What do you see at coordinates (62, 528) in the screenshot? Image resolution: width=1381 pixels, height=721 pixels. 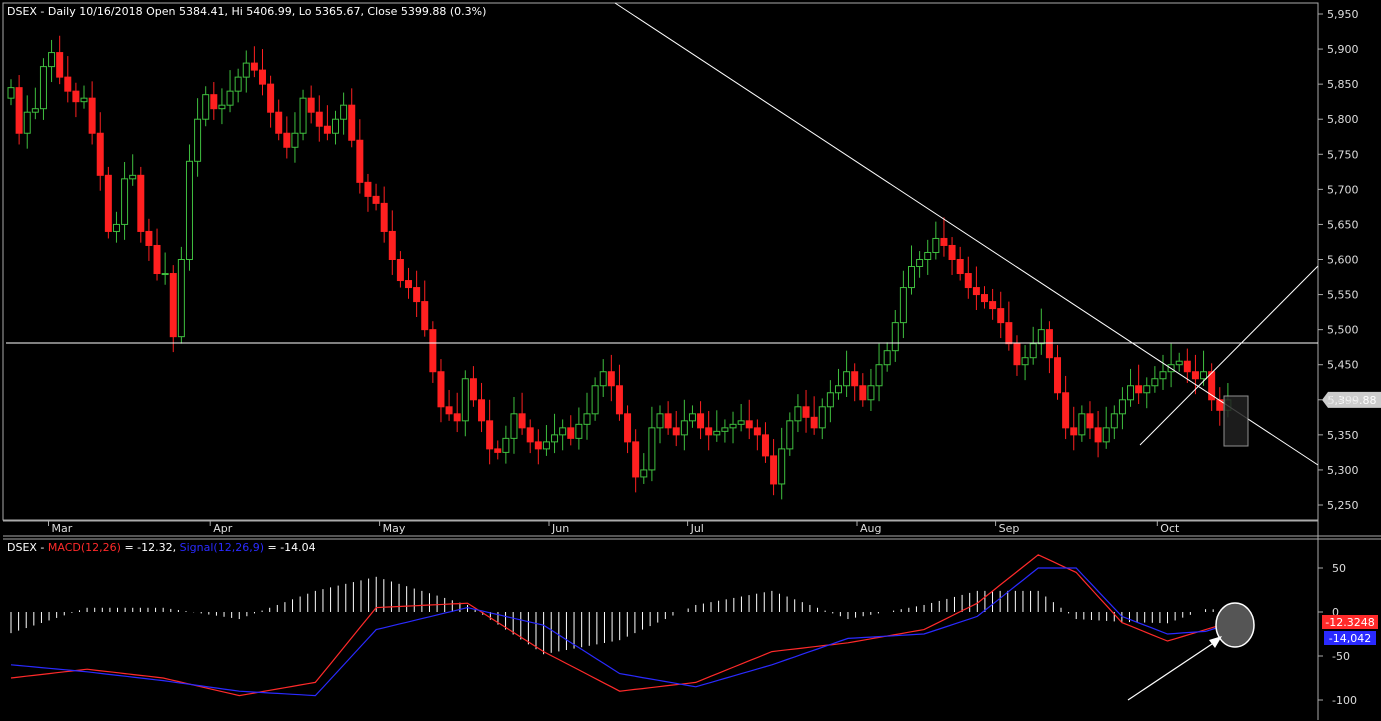 I see `month-label: Mar` at bounding box center [62, 528].